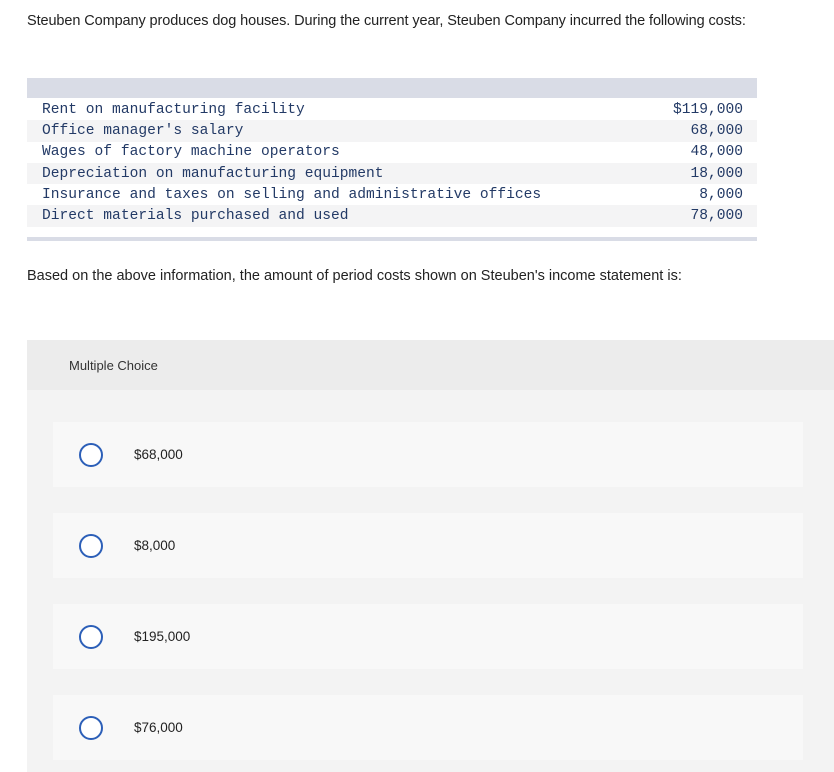 This screenshot has width=834, height=772. Describe the element at coordinates (392, 110) in the screenshot. I see `table-row: Rent on manufacturing facility $119,000` at that location.